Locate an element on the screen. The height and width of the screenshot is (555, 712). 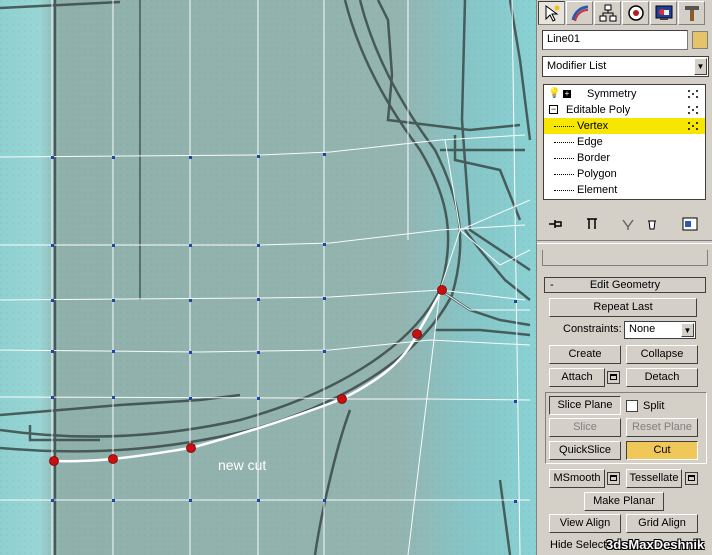
tab-display is located at coordinates (663, 13).